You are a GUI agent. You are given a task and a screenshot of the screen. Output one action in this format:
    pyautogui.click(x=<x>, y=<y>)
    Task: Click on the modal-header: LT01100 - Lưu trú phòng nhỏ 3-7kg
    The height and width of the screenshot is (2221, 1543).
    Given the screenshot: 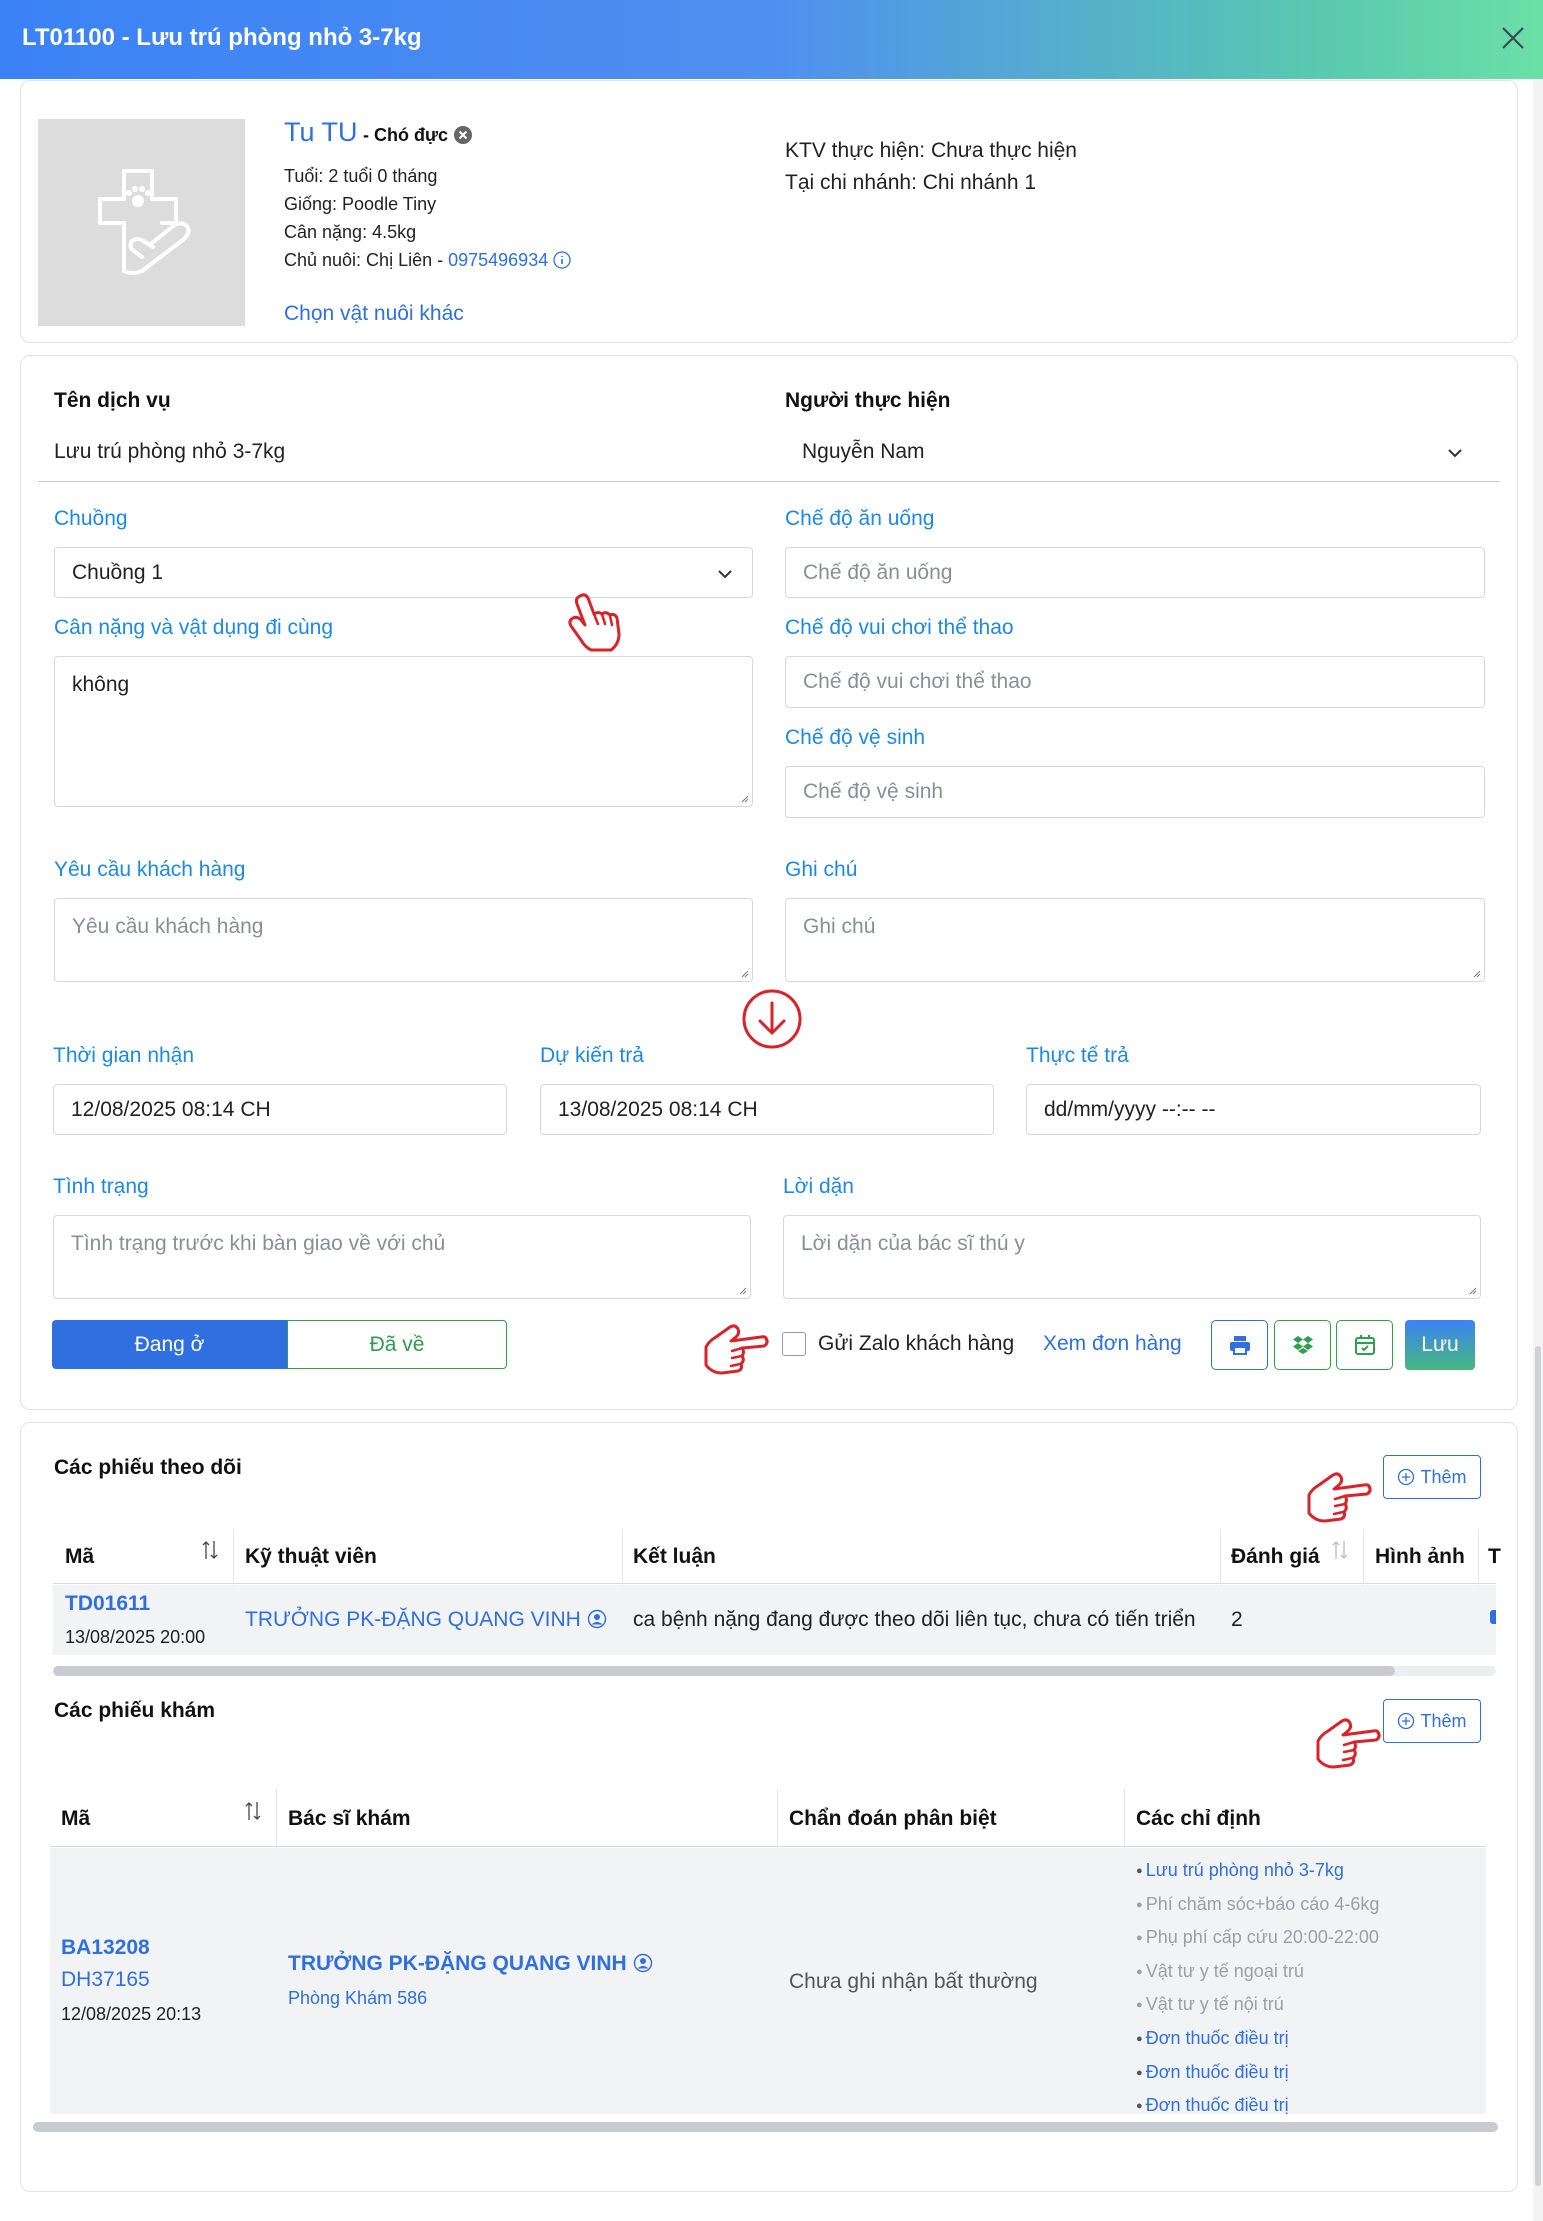 What is the action you would take?
    pyautogui.click(x=771, y=39)
    